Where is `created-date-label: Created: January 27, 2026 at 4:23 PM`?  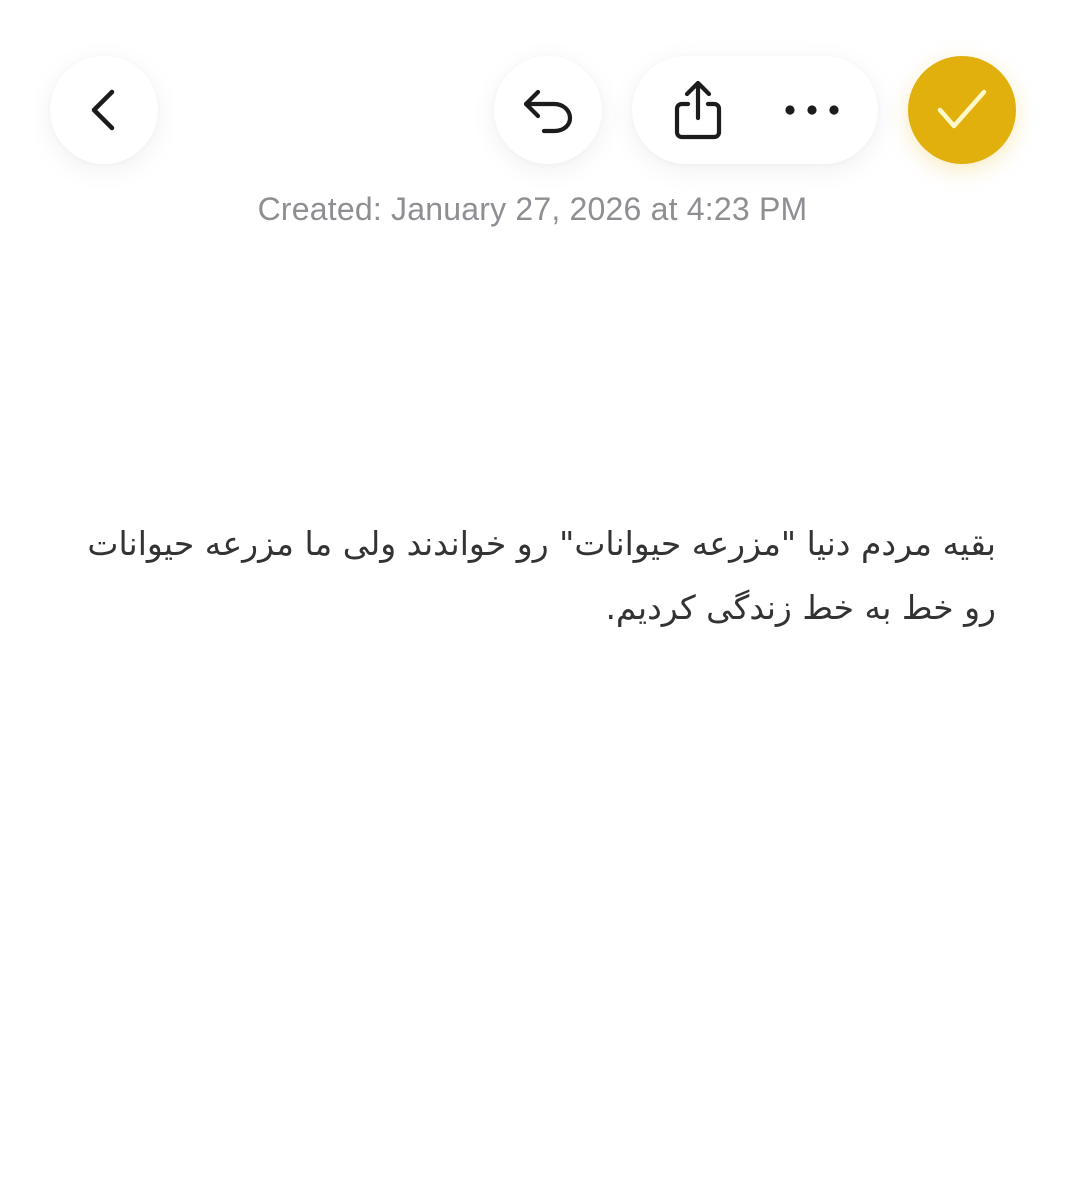 created-date-label: Created: January 27, 2026 at 4:23 PM is located at coordinates (532, 209).